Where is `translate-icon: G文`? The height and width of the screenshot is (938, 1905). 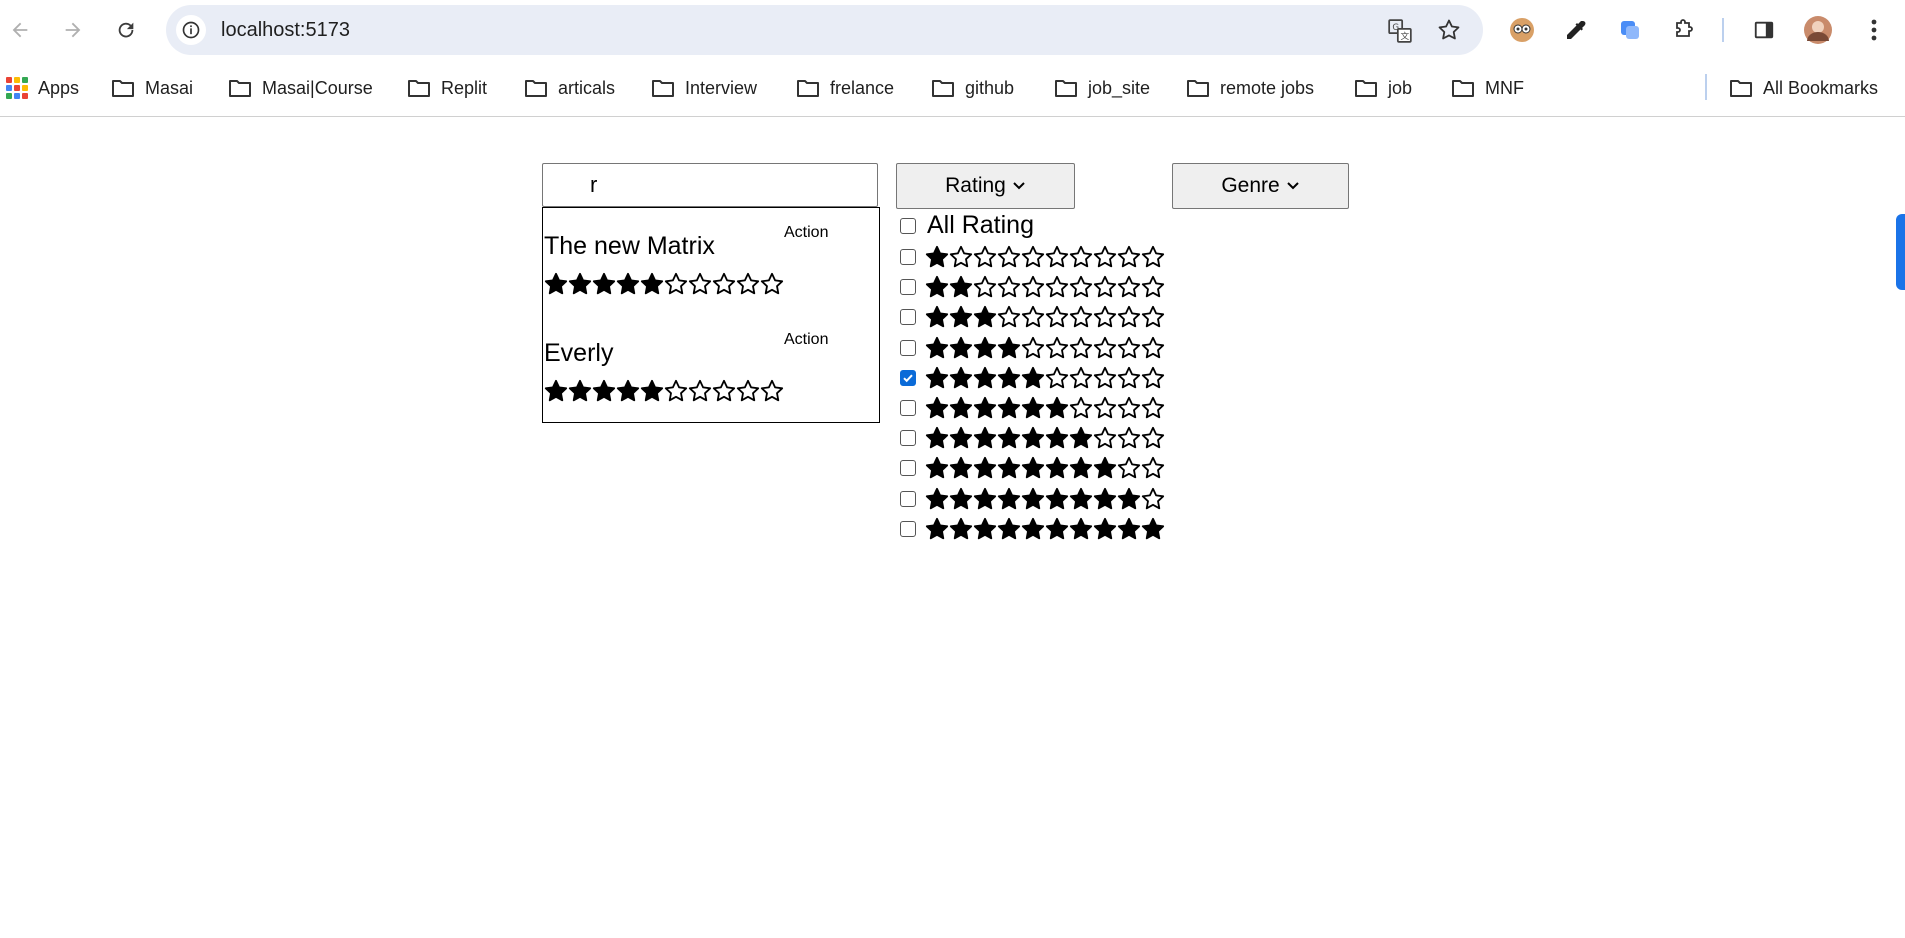 translate-icon: G文 is located at coordinates (1400, 33).